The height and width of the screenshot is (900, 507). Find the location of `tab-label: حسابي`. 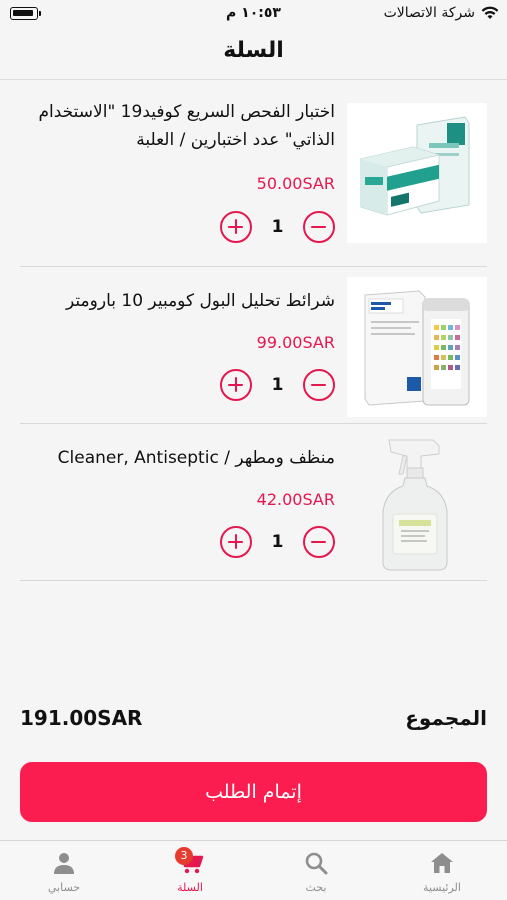

tab-label: حسابي is located at coordinates (64, 887).